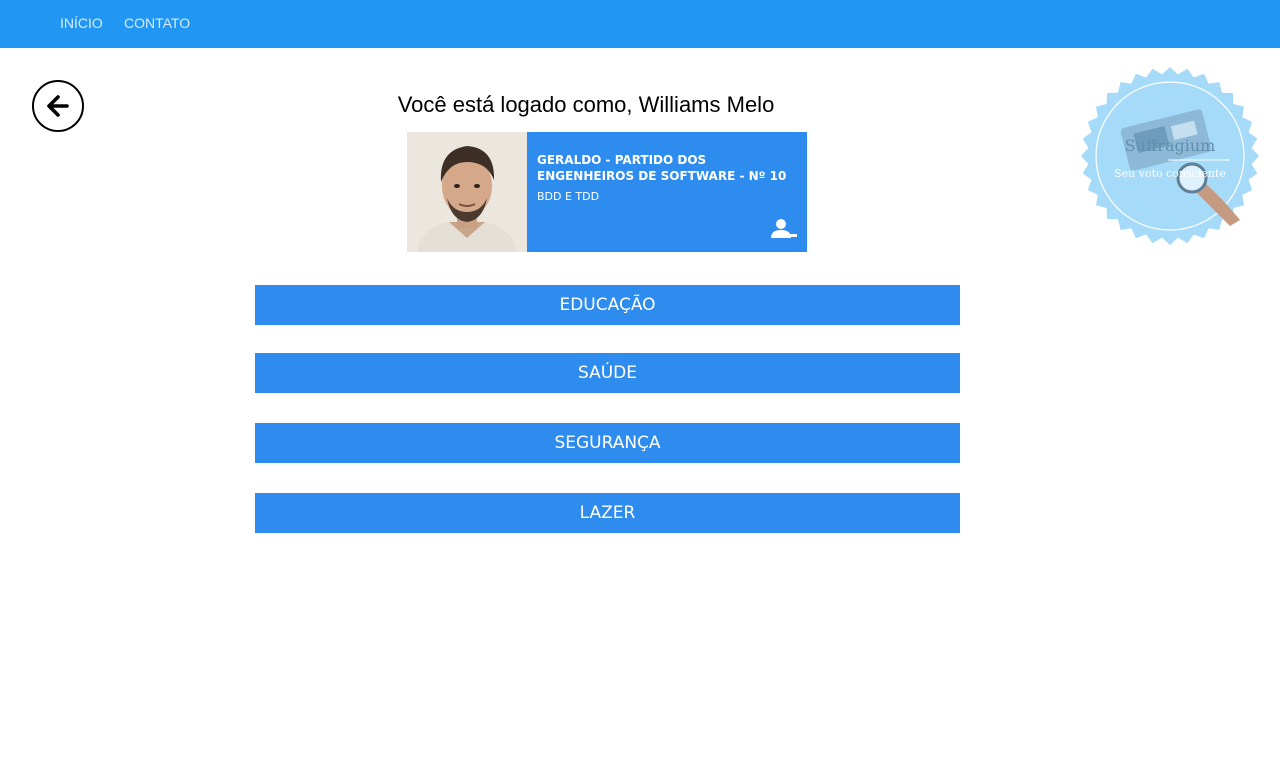 The height and width of the screenshot is (768, 1280). I want to click on logged-user-heading: Você está logado como, Williams Melo, so click(586, 104).